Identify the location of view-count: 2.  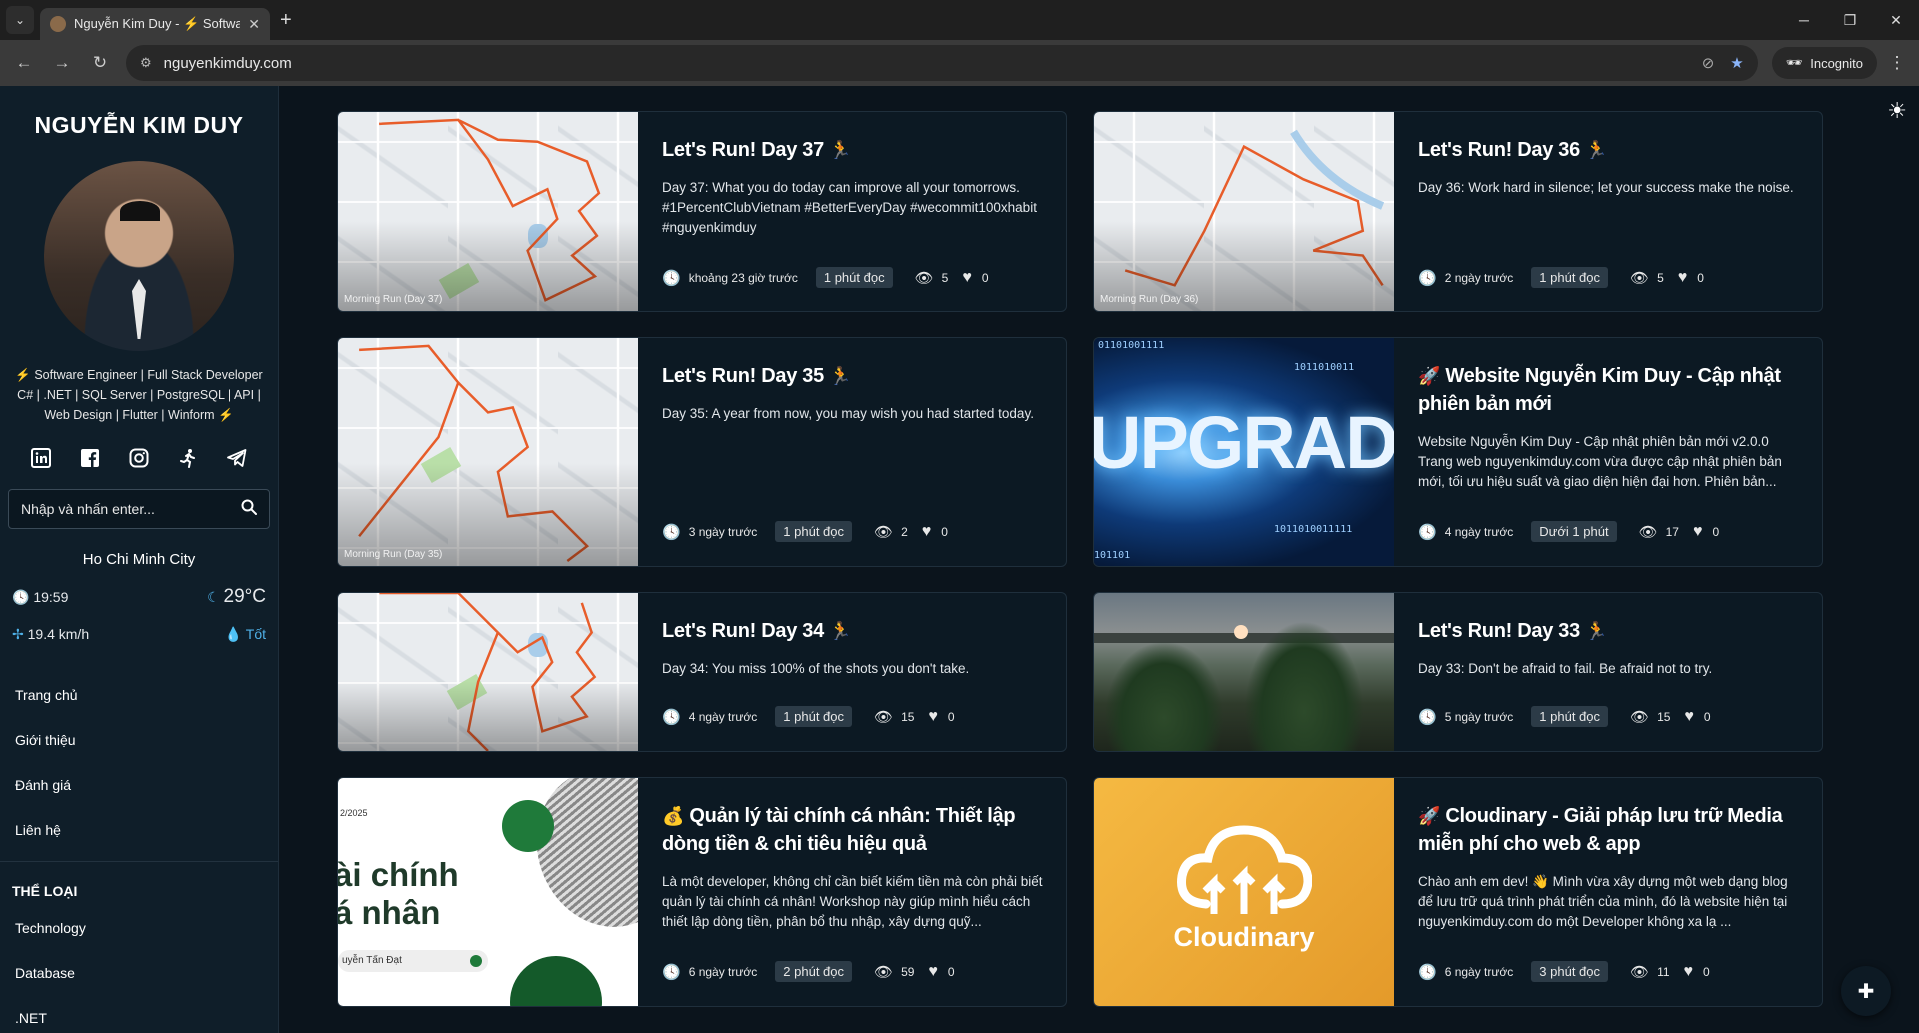
(904, 531).